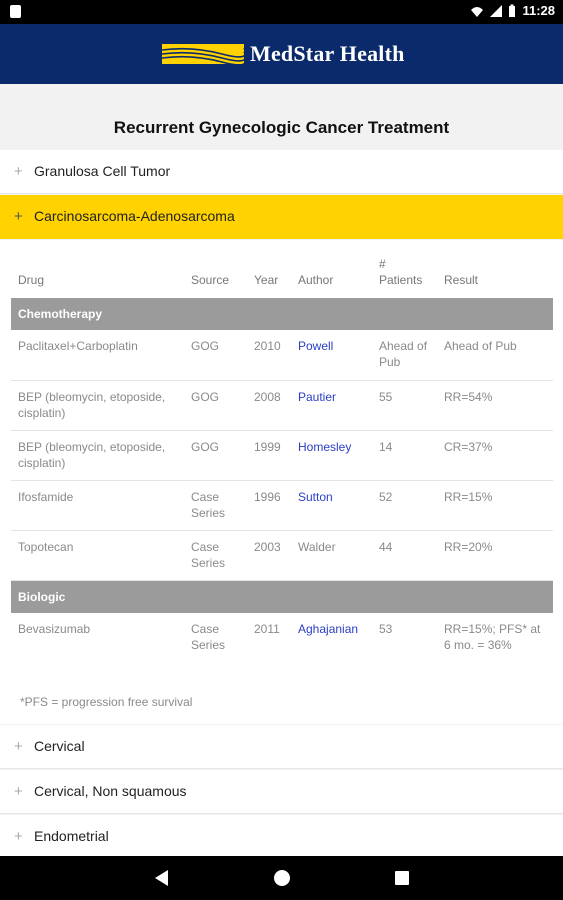  What do you see at coordinates (331, 455) in the screenshot?
I see `author-link: Homesley` at bounding box center [331, 455].